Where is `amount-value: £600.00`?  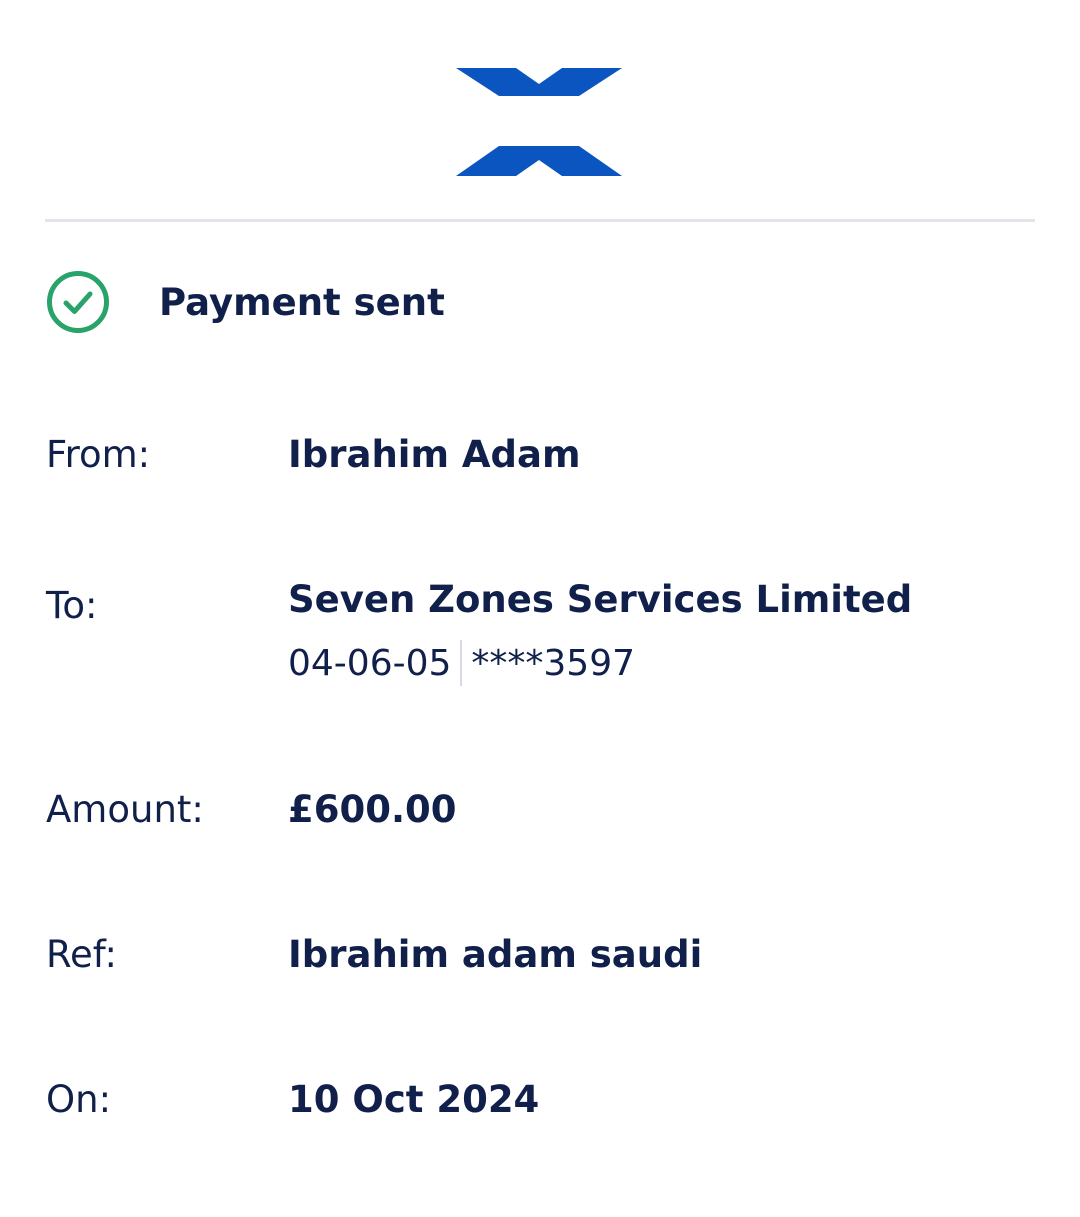
amount-value: £600.00 is located at coordinates (372, 809).